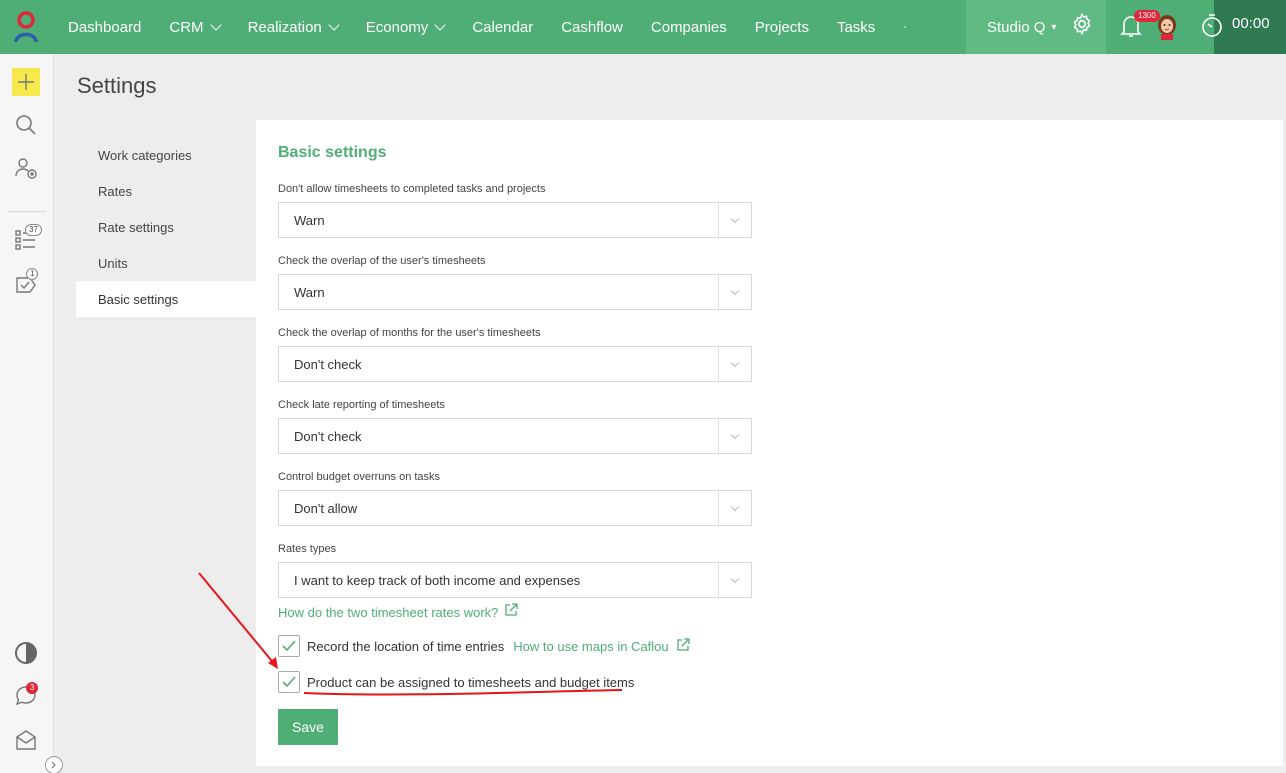 Image resolution: width=1286 pixels, height=773 pixels. I want to click on search-icon, so click(26, 125).